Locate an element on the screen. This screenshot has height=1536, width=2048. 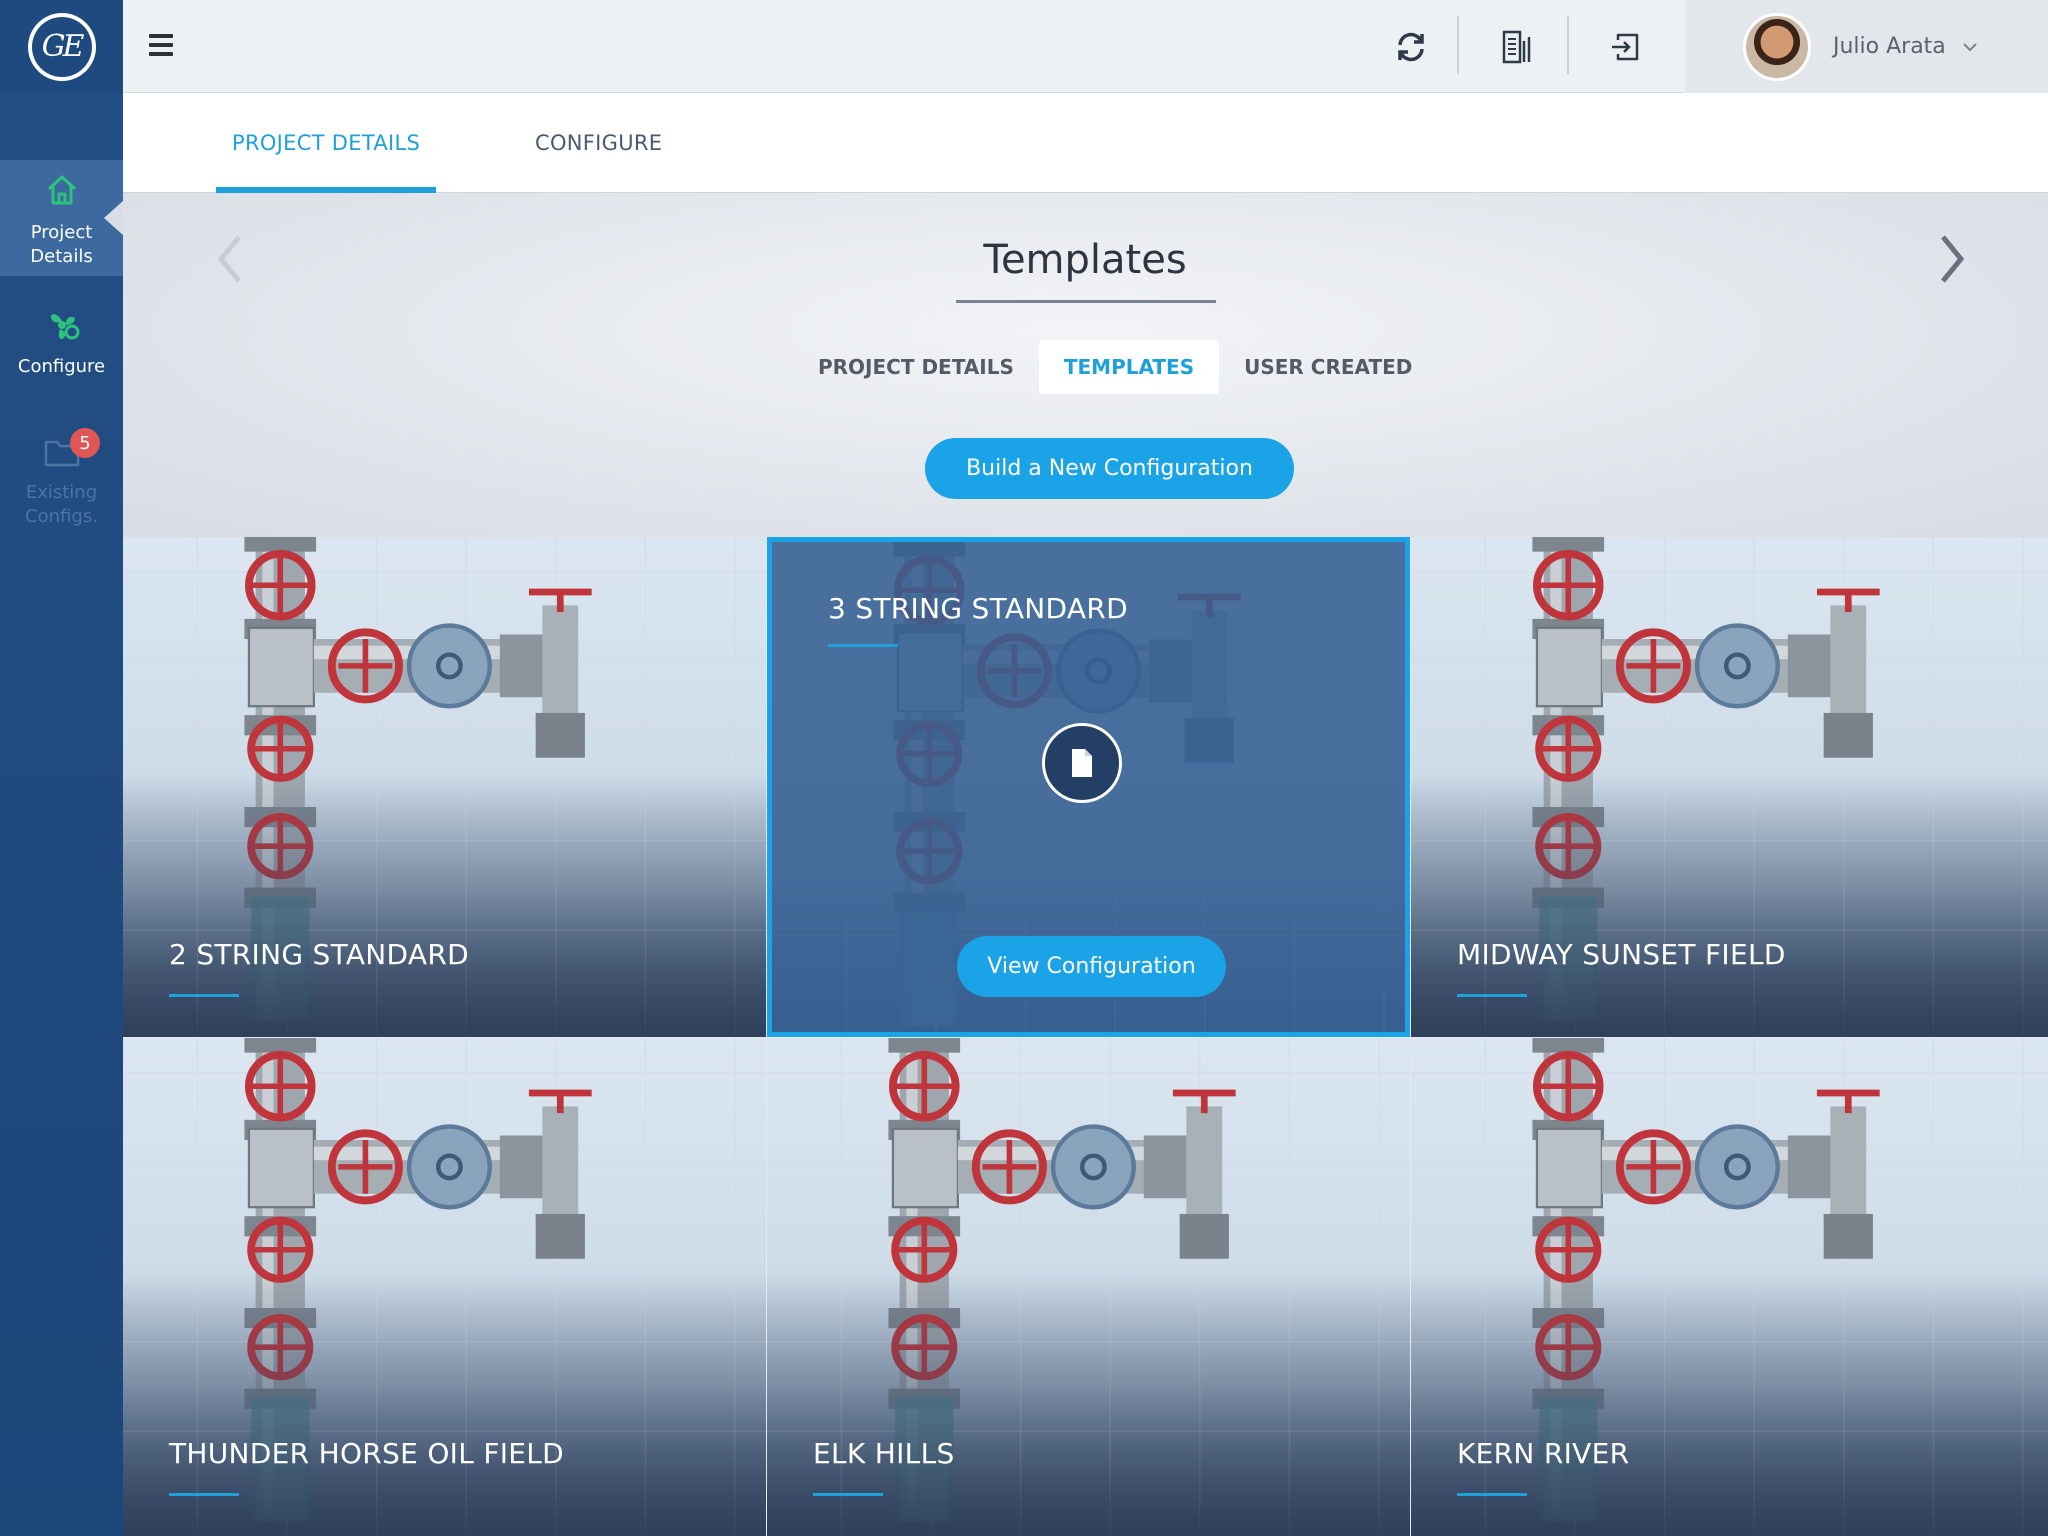
sidebar-item-label: Details is located at coordinates (61, 256).